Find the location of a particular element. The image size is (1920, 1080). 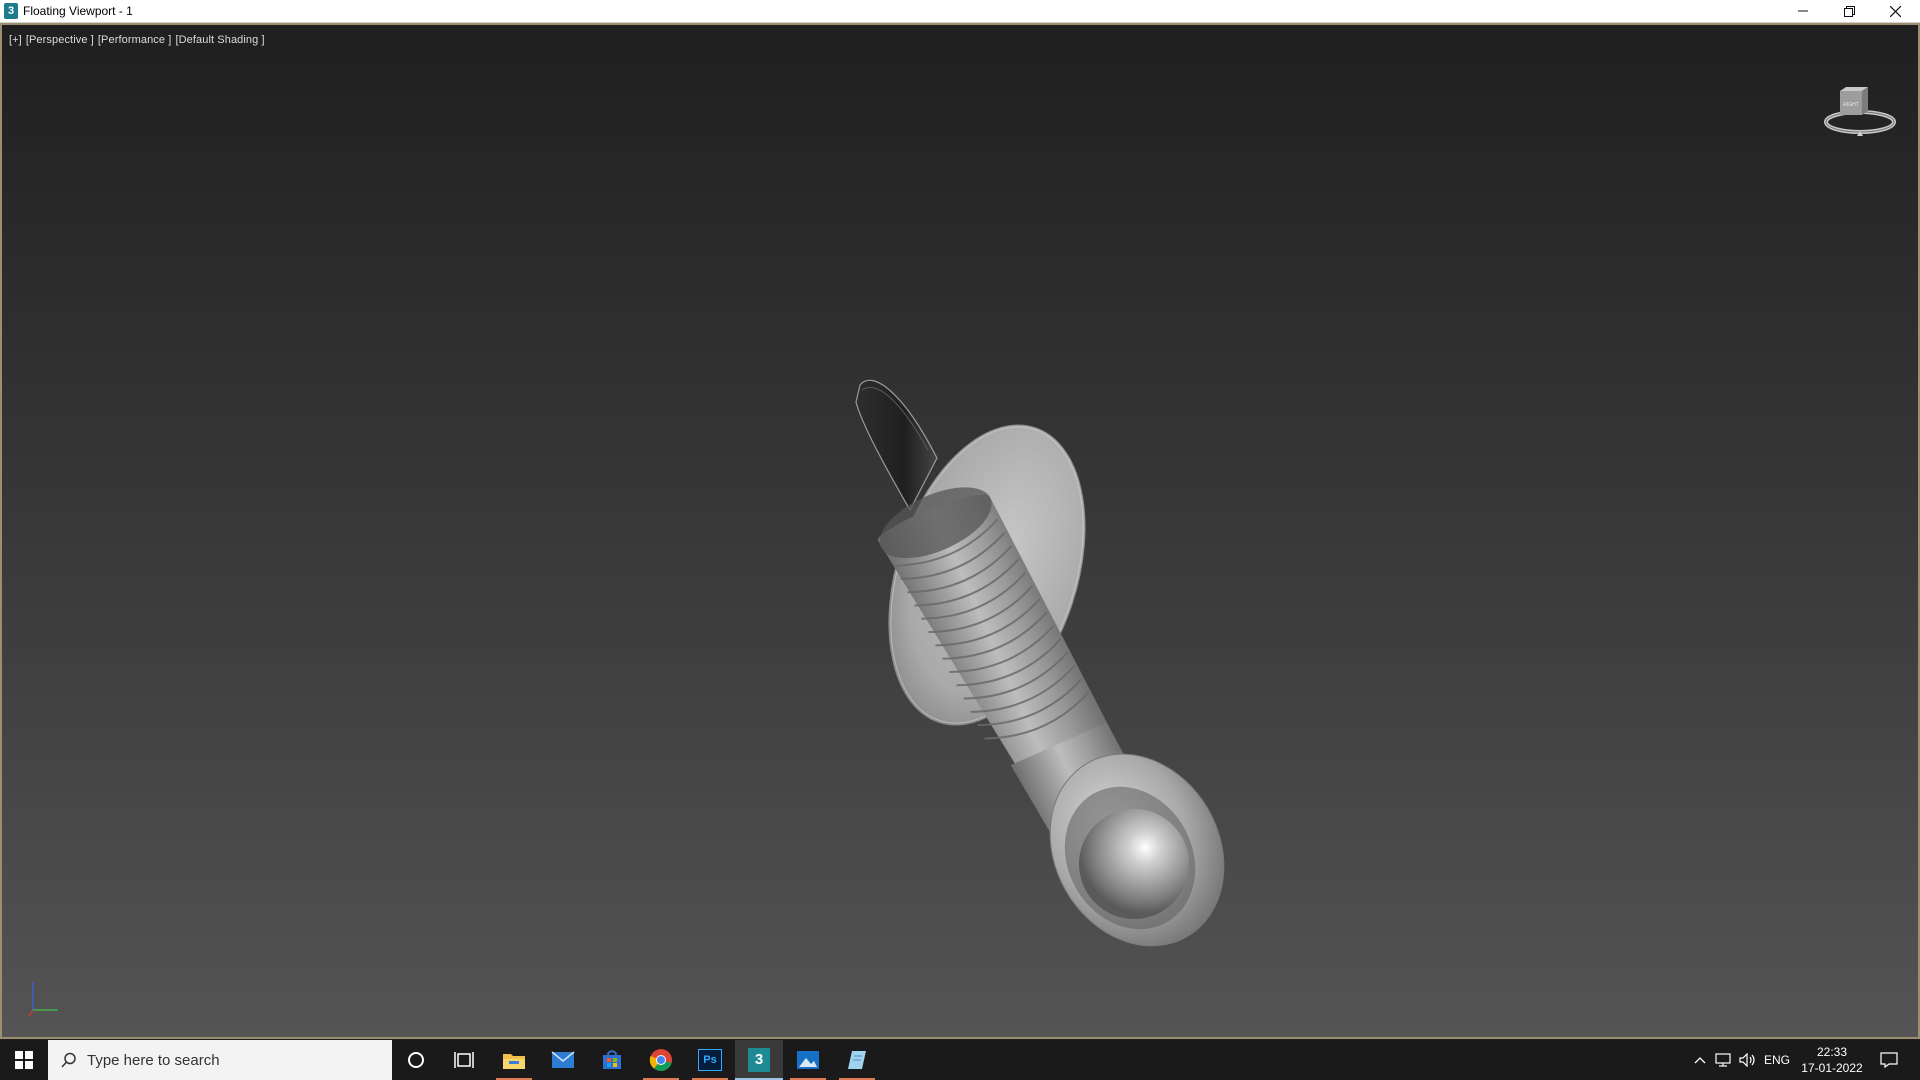

cortana-icon is located at coordinates (416, 1060).